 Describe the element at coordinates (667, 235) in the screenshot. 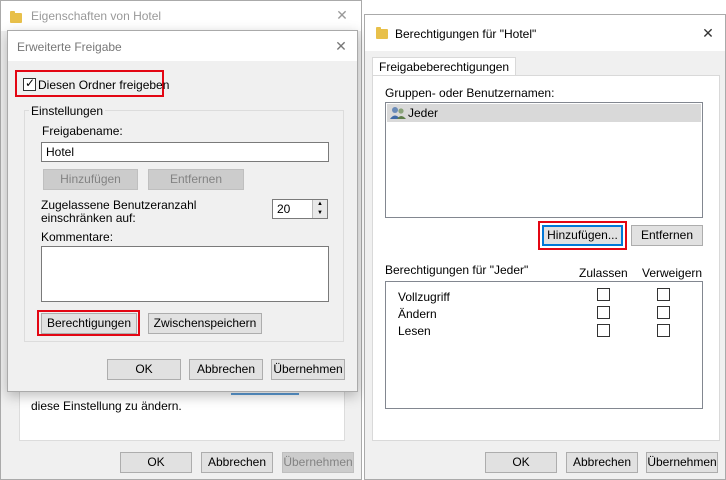

I see `permissions-remove-button: Entfernen` at that location.